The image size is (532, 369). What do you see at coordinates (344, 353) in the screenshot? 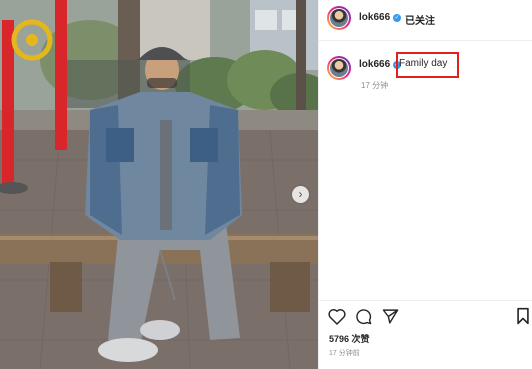
I see `post-timestamp: 17 分钟前` at bounding box center [344, 353].